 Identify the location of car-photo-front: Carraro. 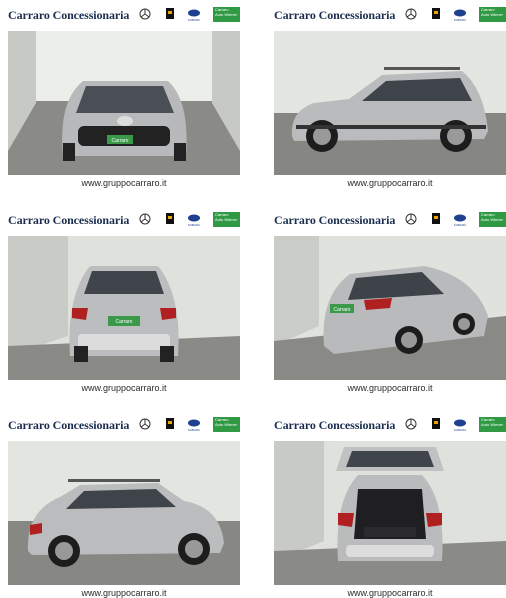
(124, 103).